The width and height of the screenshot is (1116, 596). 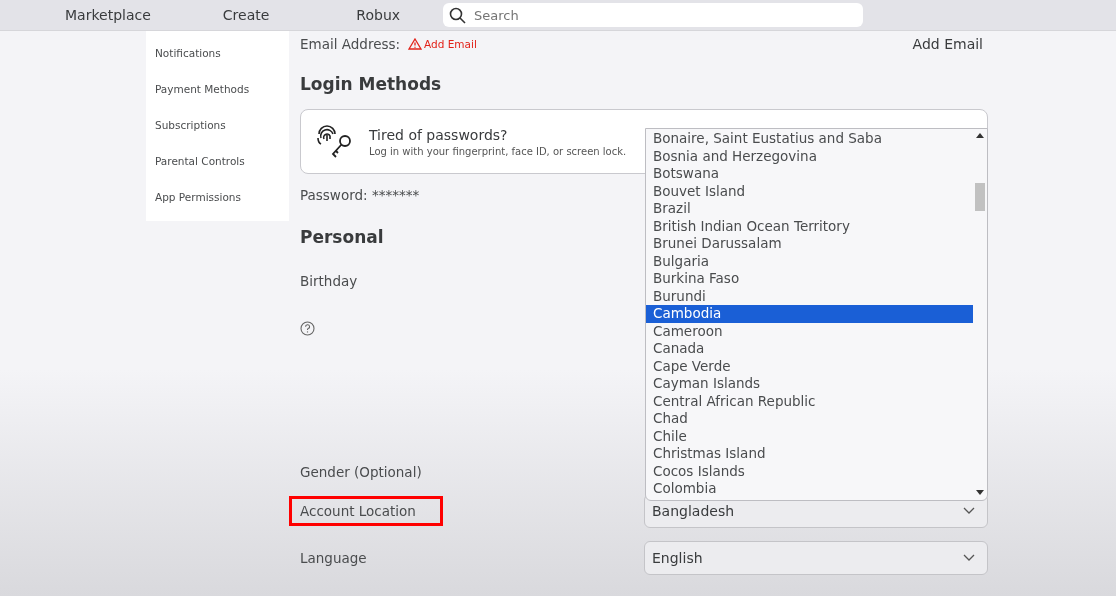 What do you see at coordinates (809, 314) in the screenshot?
I see `dropdown-option: Cambodia` at bounding box center [809, 314].